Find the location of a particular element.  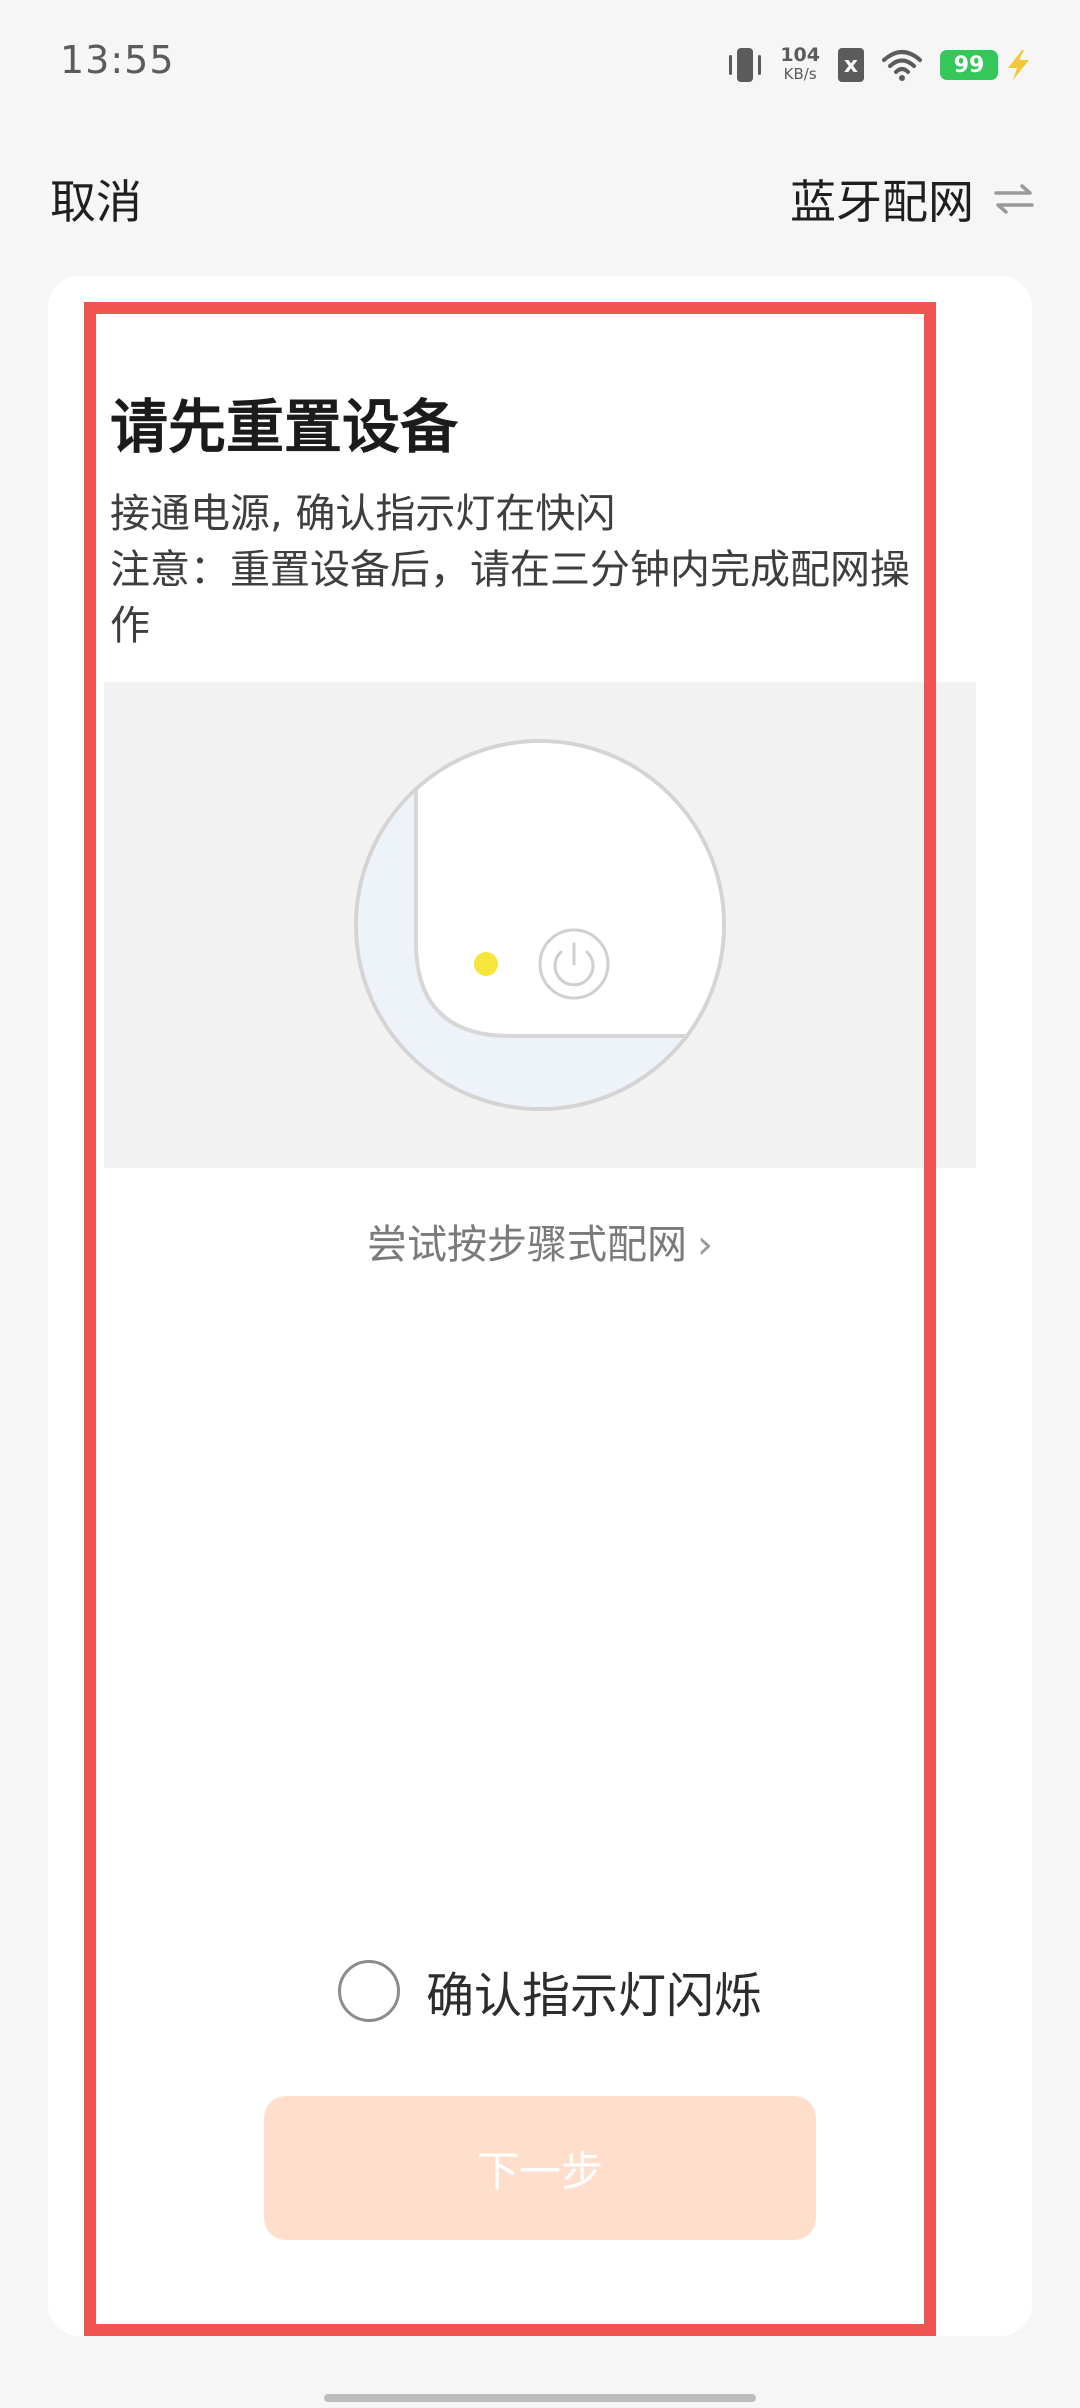

status-time: 13:55 is located at coordinates (117, 60).